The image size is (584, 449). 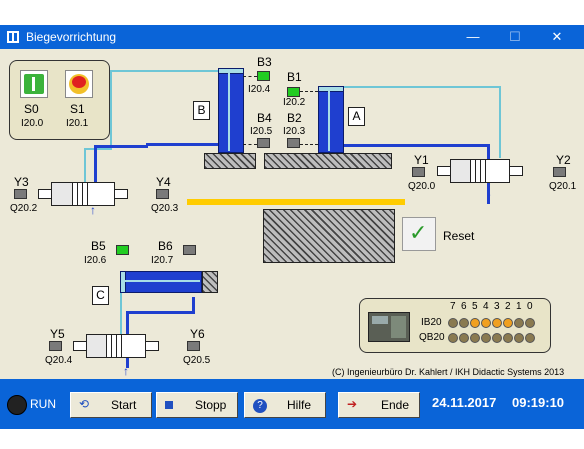 I want to click on stopp-button: Stopp, so click(x=197, y=405).